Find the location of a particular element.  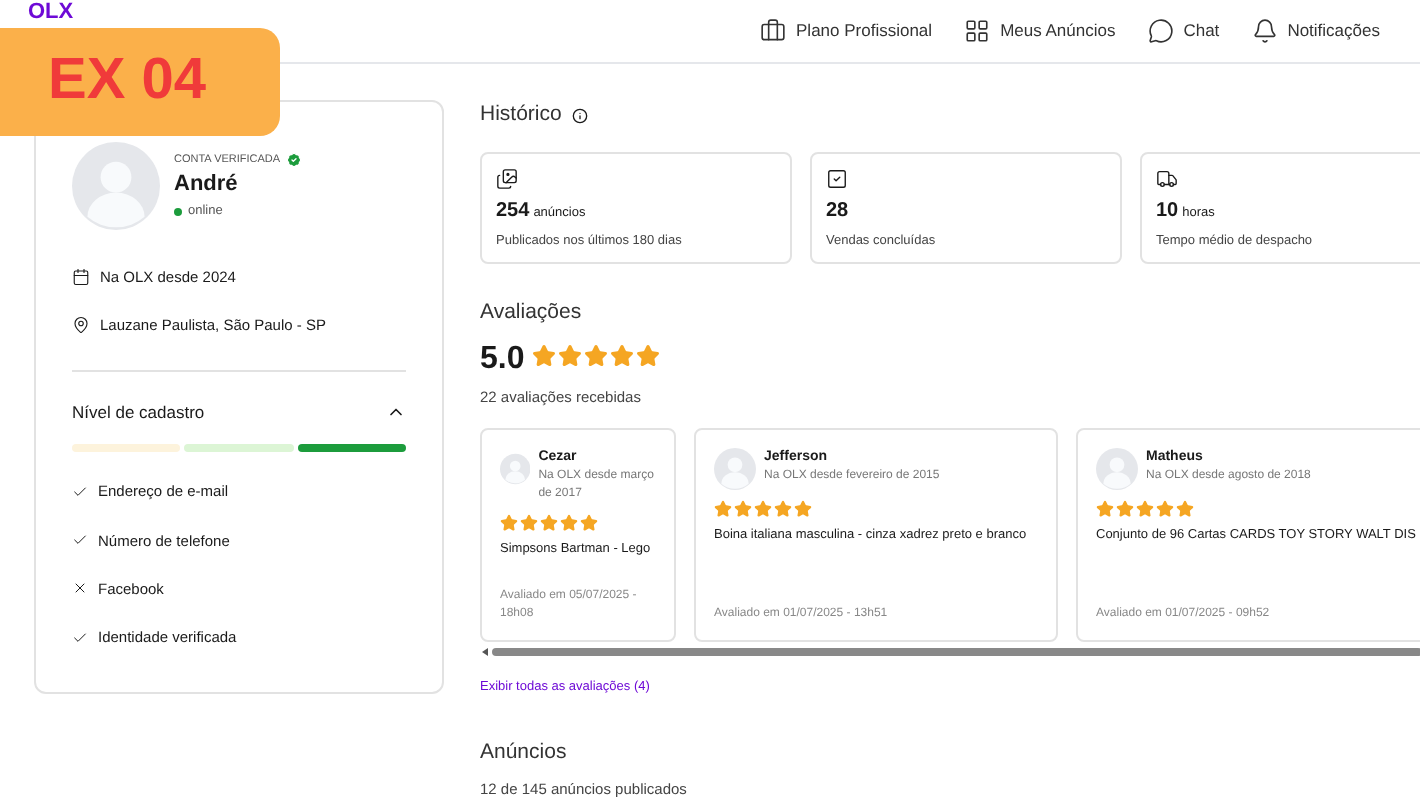

nav-link: Plano Profissional is located at coordinates (846, 31).